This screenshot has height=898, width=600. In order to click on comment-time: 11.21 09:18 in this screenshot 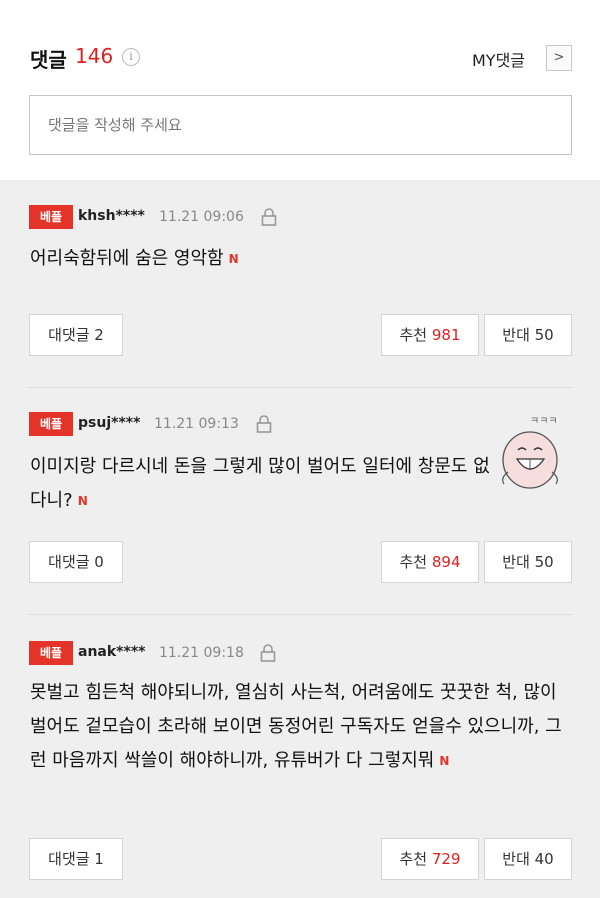, I will do `click(201, 653)`.